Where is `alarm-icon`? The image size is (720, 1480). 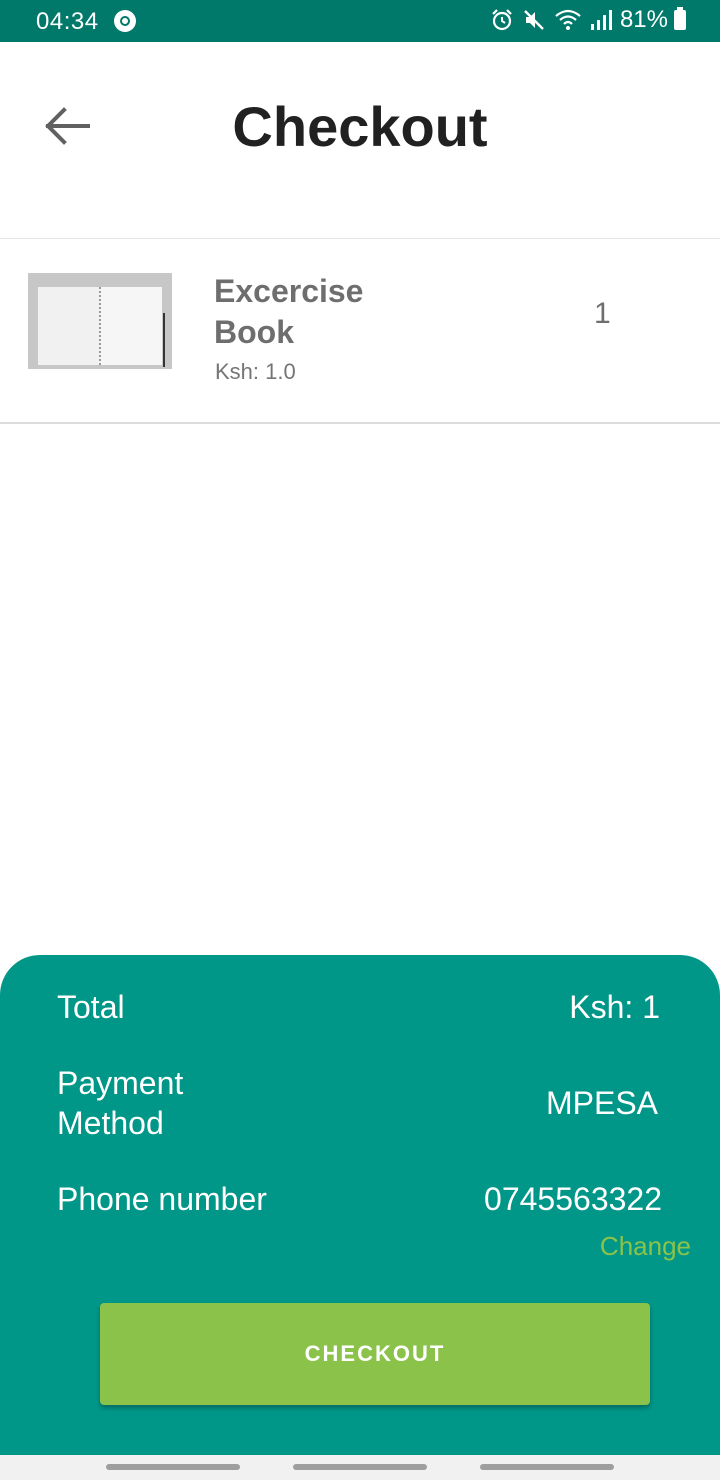
alarm-icon is located at coordinates (502, 20).